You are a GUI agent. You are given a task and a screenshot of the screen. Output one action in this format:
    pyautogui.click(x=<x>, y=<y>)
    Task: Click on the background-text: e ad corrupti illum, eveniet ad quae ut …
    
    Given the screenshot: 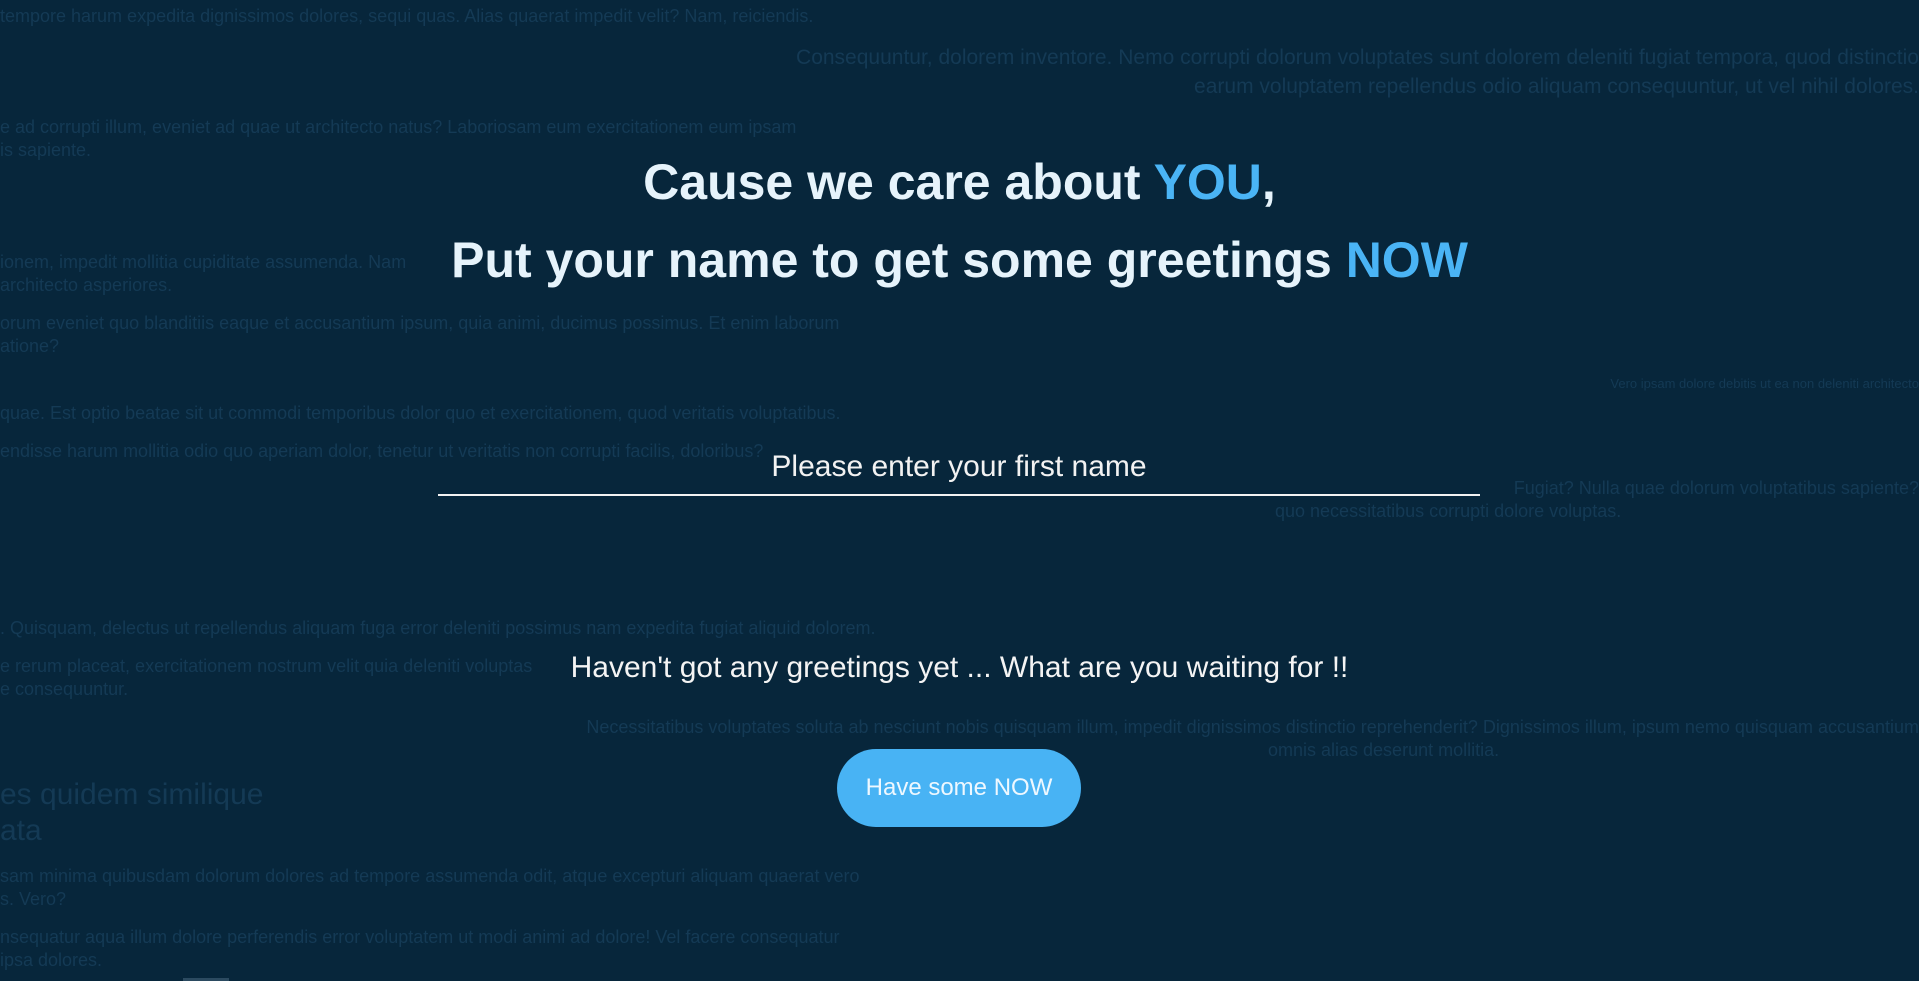 What is the action you would take?
    pyautogui.click(x=398, y=127)
    